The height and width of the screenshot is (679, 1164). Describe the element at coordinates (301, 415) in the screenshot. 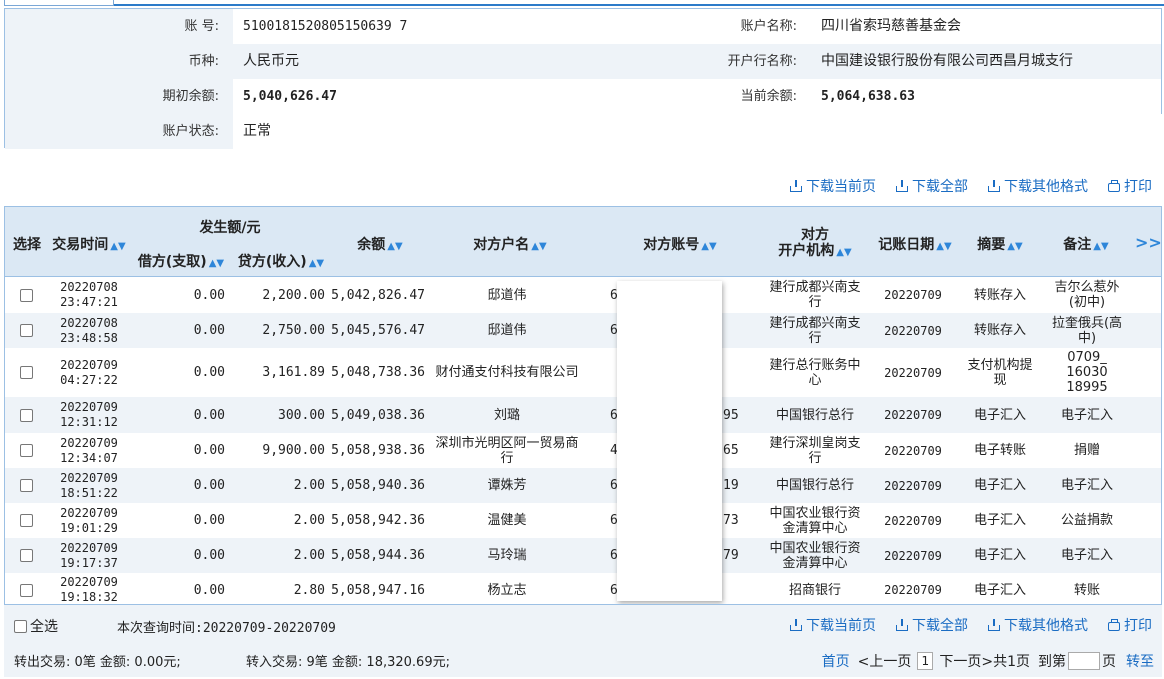

I see `row-credit: 300.00` at that location.